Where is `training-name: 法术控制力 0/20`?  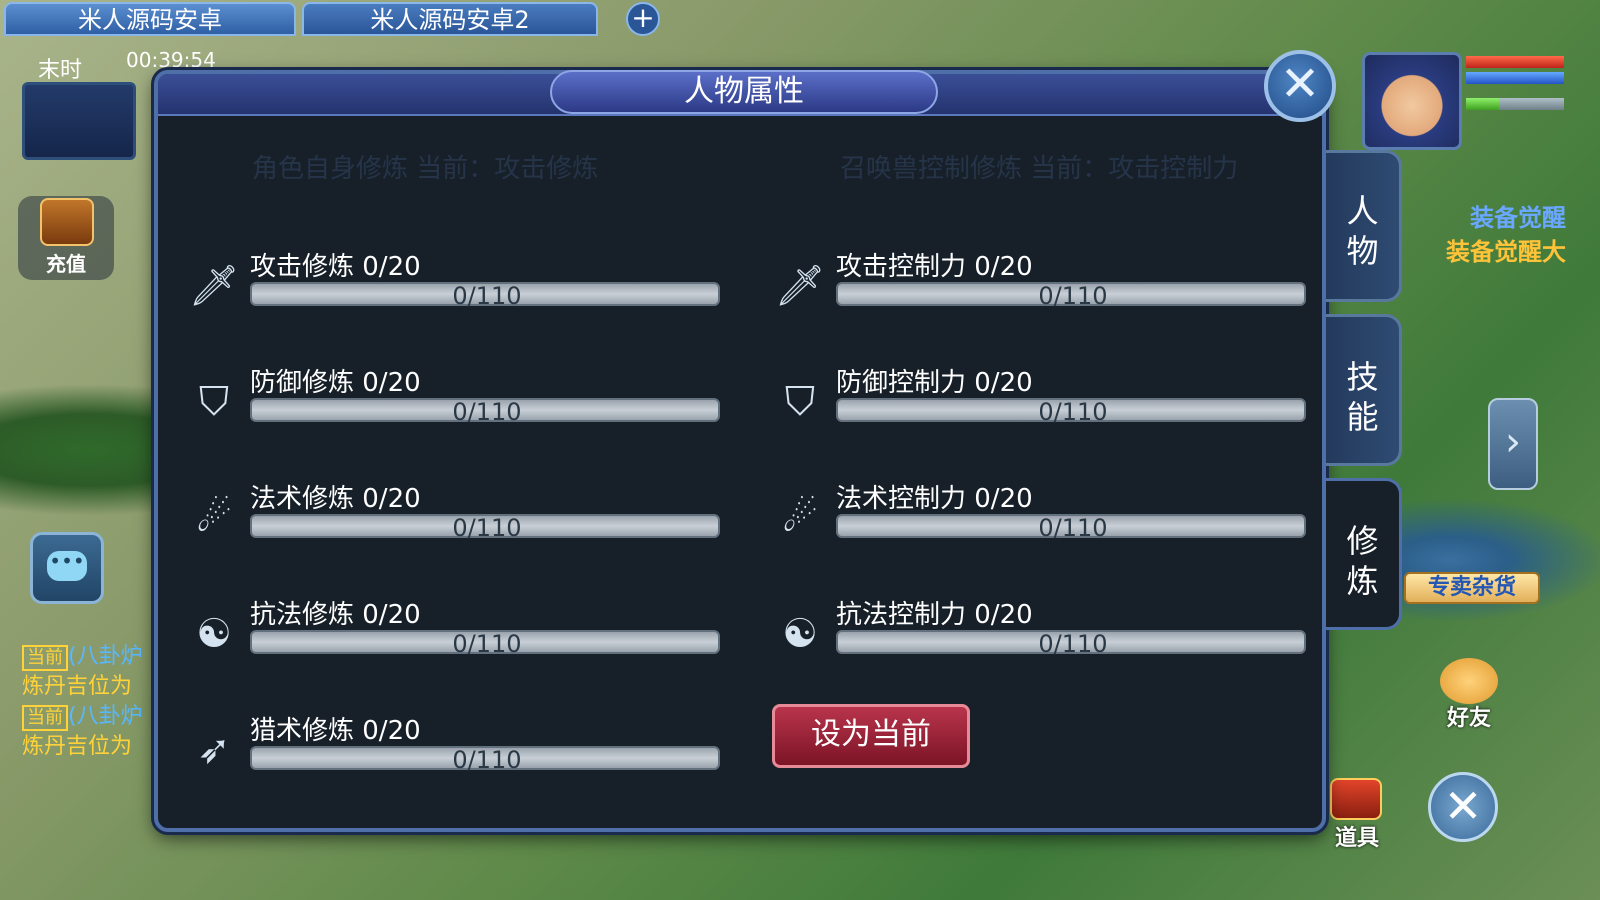
training-name: 法术控制力 0/20 is located at coordinates (934, 499).